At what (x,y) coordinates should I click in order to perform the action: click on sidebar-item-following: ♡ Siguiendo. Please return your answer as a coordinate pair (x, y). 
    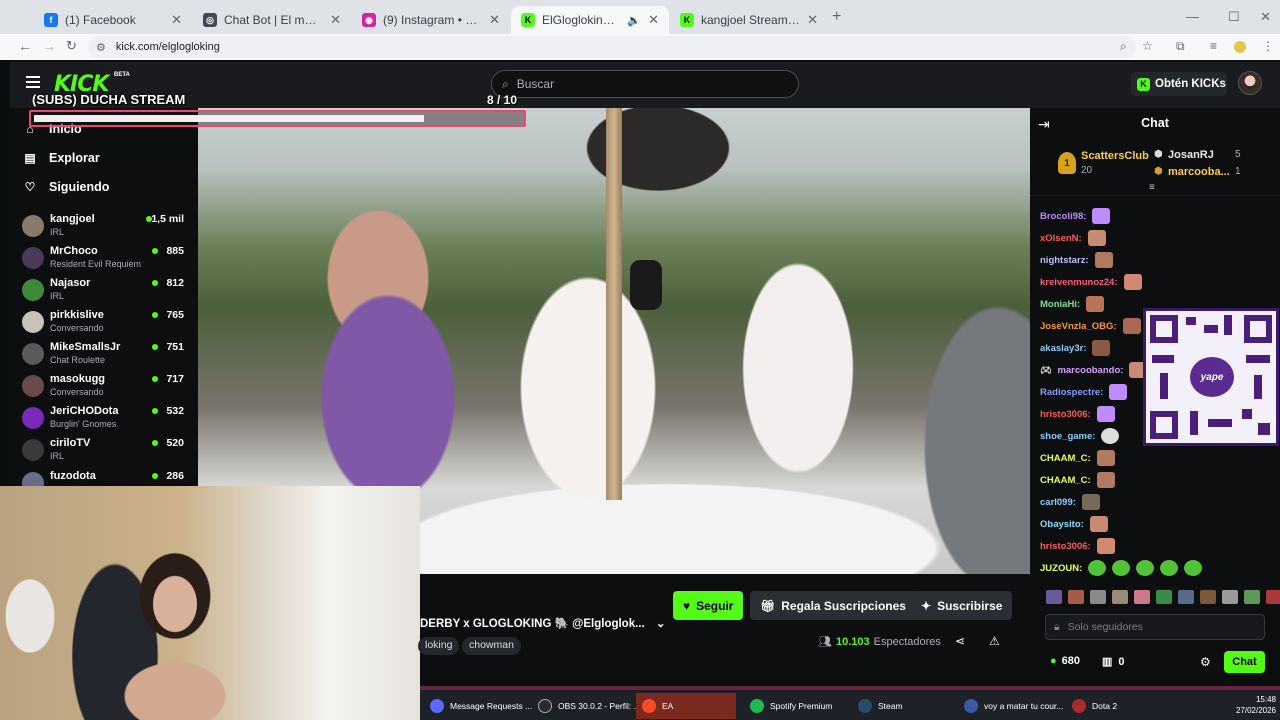
    Looking at the image, I should click on (67, 187).